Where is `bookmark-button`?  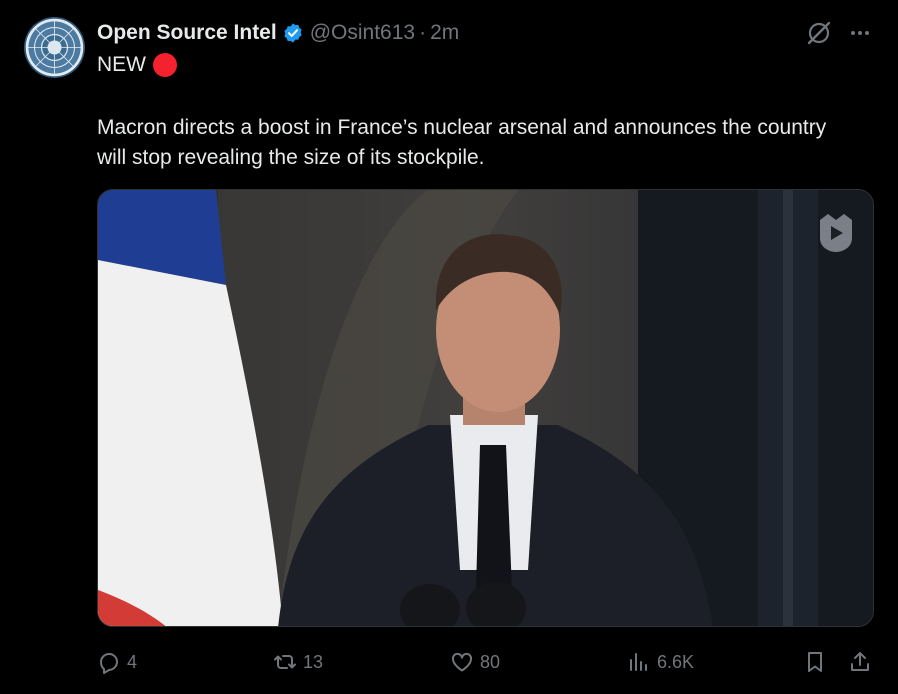
bookmark-button is located at coordinates (815, 662).